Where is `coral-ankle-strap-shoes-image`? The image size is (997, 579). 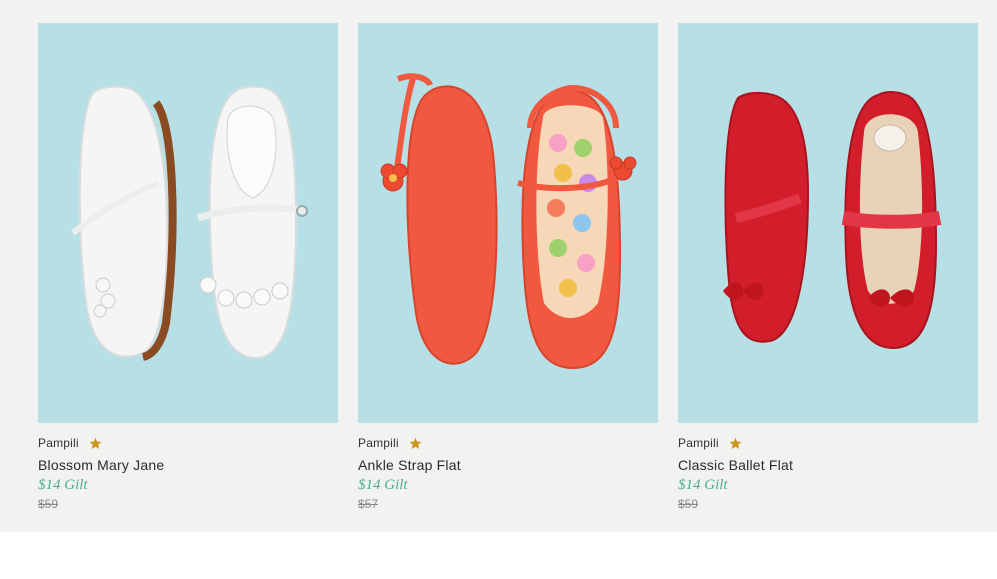
coral-ankle-strap-shoes-image is located at coordinates (508, 221).